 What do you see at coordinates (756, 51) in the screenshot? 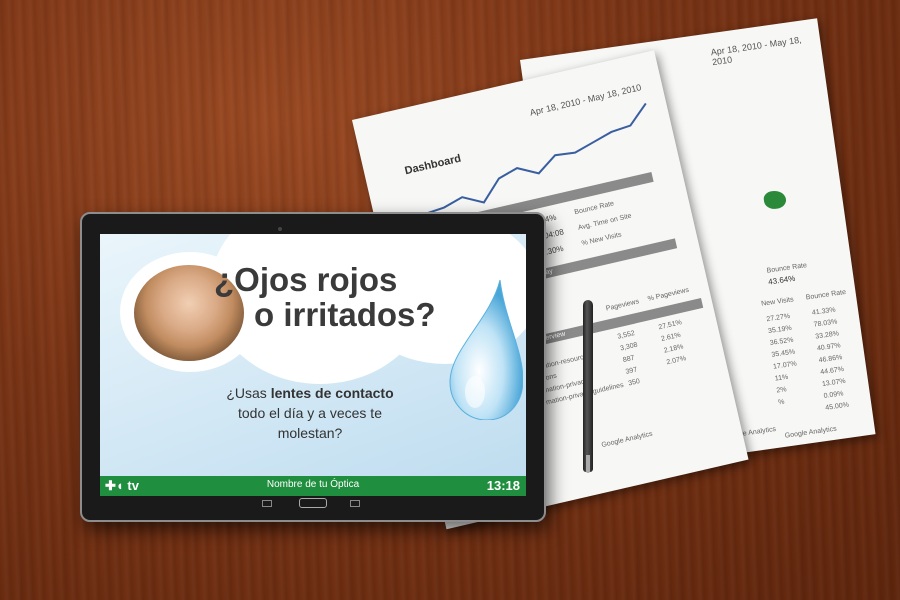
I see `report-date-range: Apr 18, 2010 - May 18, 2010` at bounding box center [756, 51].